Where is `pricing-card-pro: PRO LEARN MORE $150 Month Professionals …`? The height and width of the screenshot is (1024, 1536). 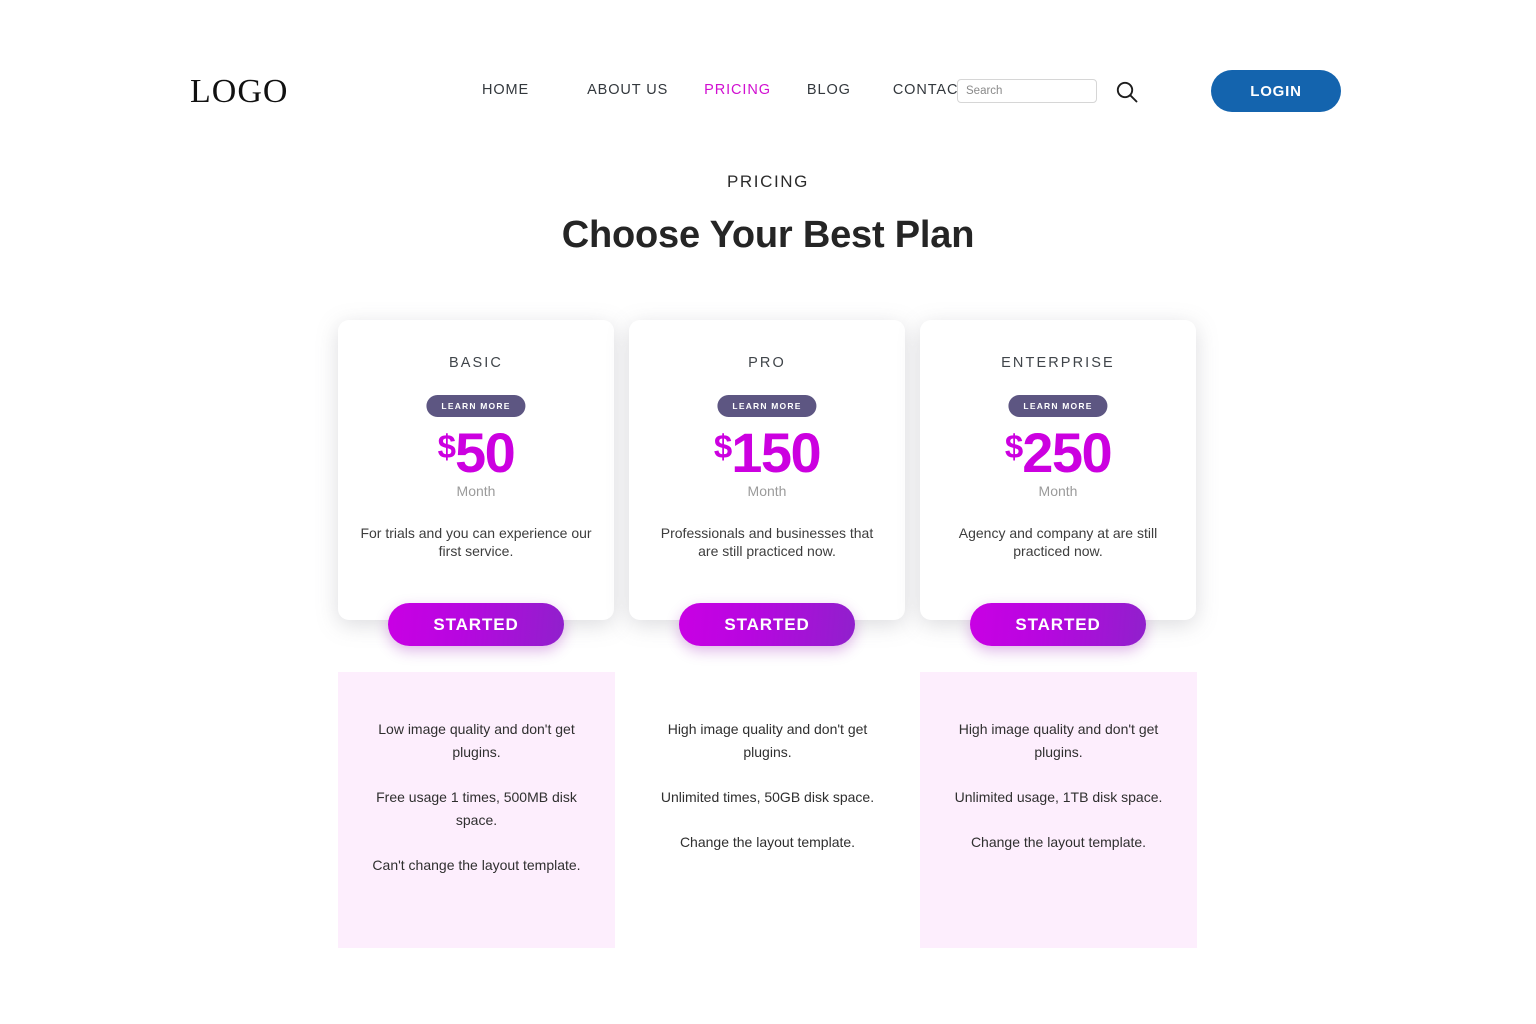 pricing-card-pro: PRO LEARN MORE $150 Month Professionals … is located at coordinates (767, 470).